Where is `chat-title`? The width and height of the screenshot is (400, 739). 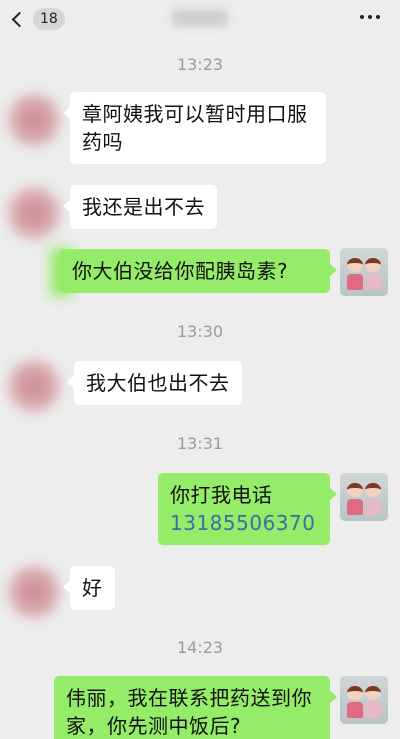 chat-title is located at coordinates (200, 18).